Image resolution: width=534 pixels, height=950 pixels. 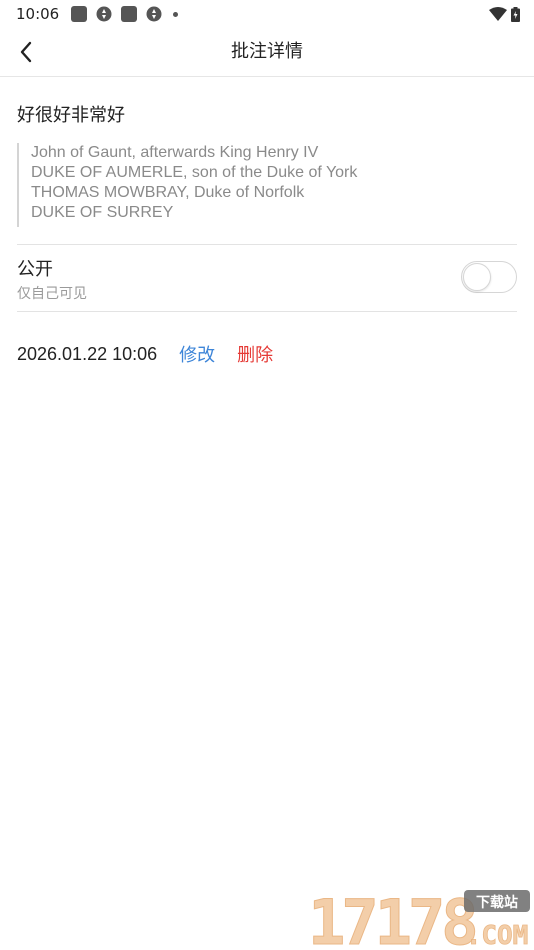 What do you see at coordinates (168, 192) in the screenshot?
I see `quote-line: THOMAS MOWBRAY, Duke of Norfolk` at bounding box center [168, 192].